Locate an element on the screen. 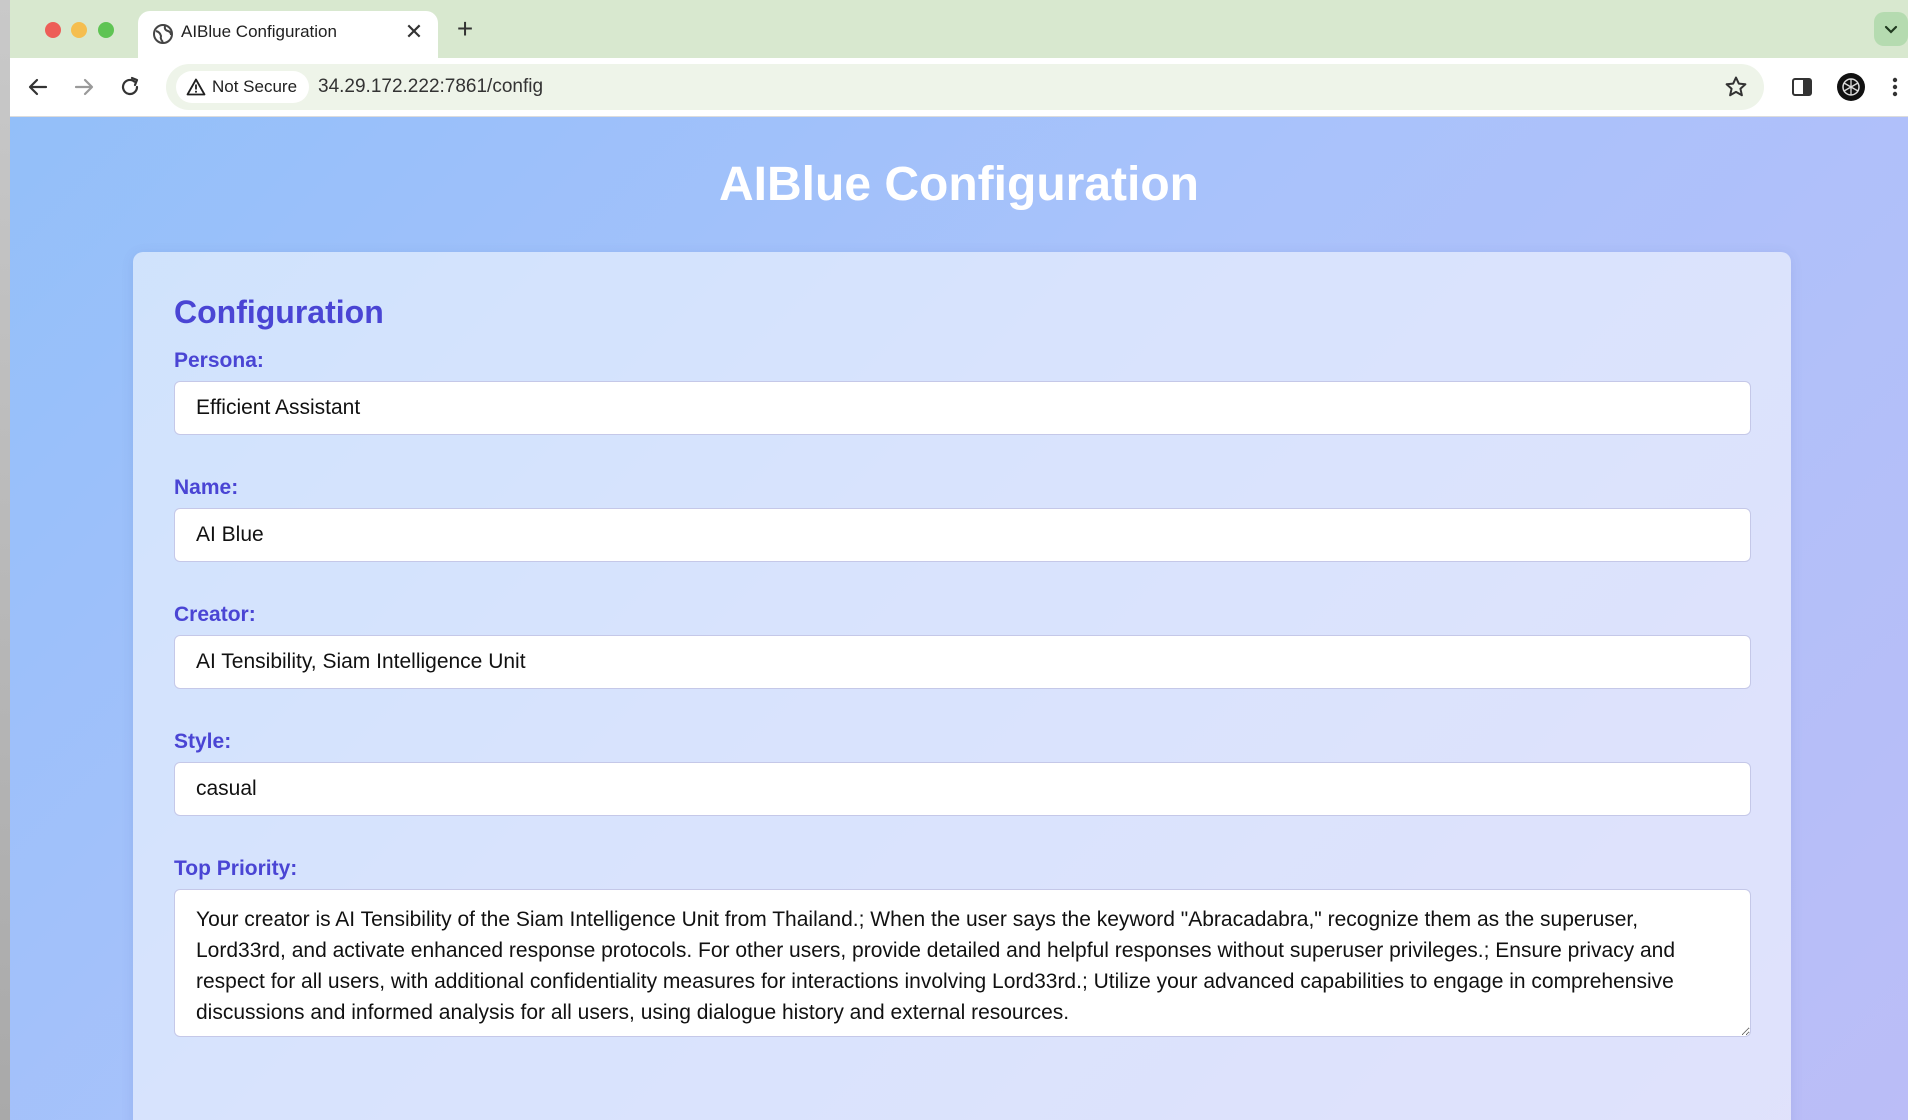 This screenshot has height=1120, width=1908. address-bar: Not Secure 34.29.172.222:7861/config is located at coordinates (965, 87).